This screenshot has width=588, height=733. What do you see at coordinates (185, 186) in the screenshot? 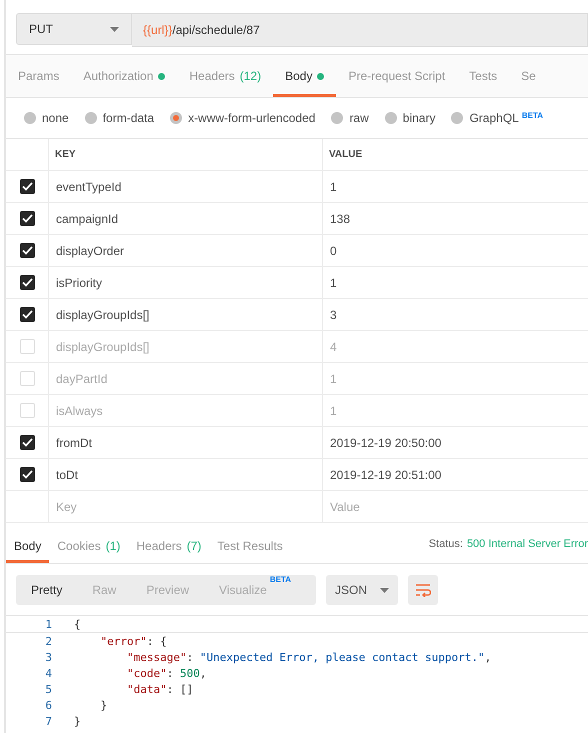
I see `key-cell: eventTypeId` at bounding box center [185, 186].